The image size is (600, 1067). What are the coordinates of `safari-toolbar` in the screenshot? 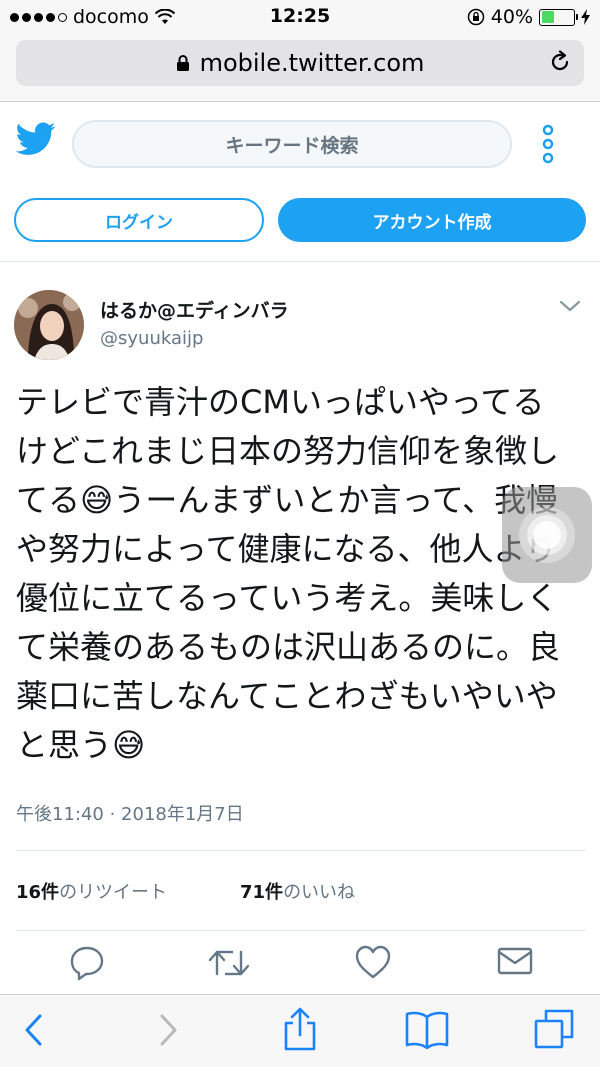 It's located at (300, 1030).